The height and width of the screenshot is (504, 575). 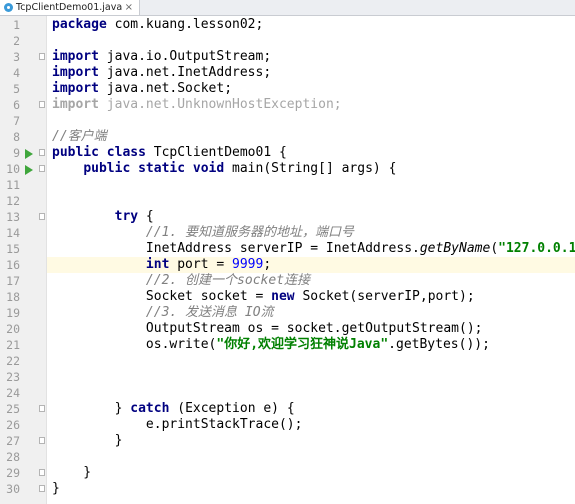 I want to click on code-token: java.net.InetAddress;, so click(x=185, y=72).